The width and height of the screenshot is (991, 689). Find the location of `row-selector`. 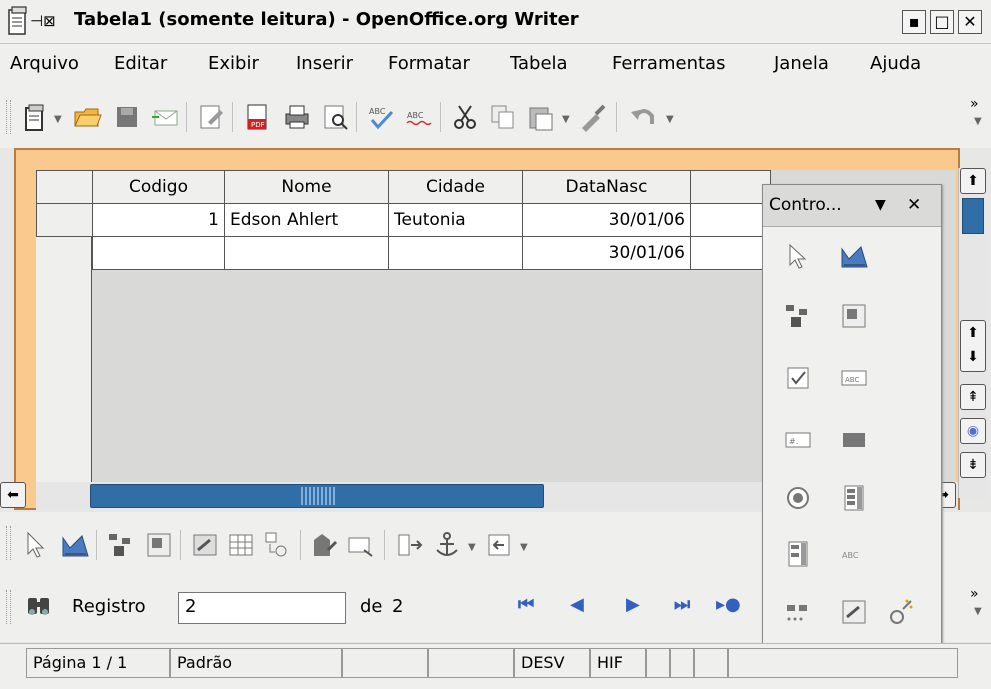

row-selector is located at coordinates (64, 220).